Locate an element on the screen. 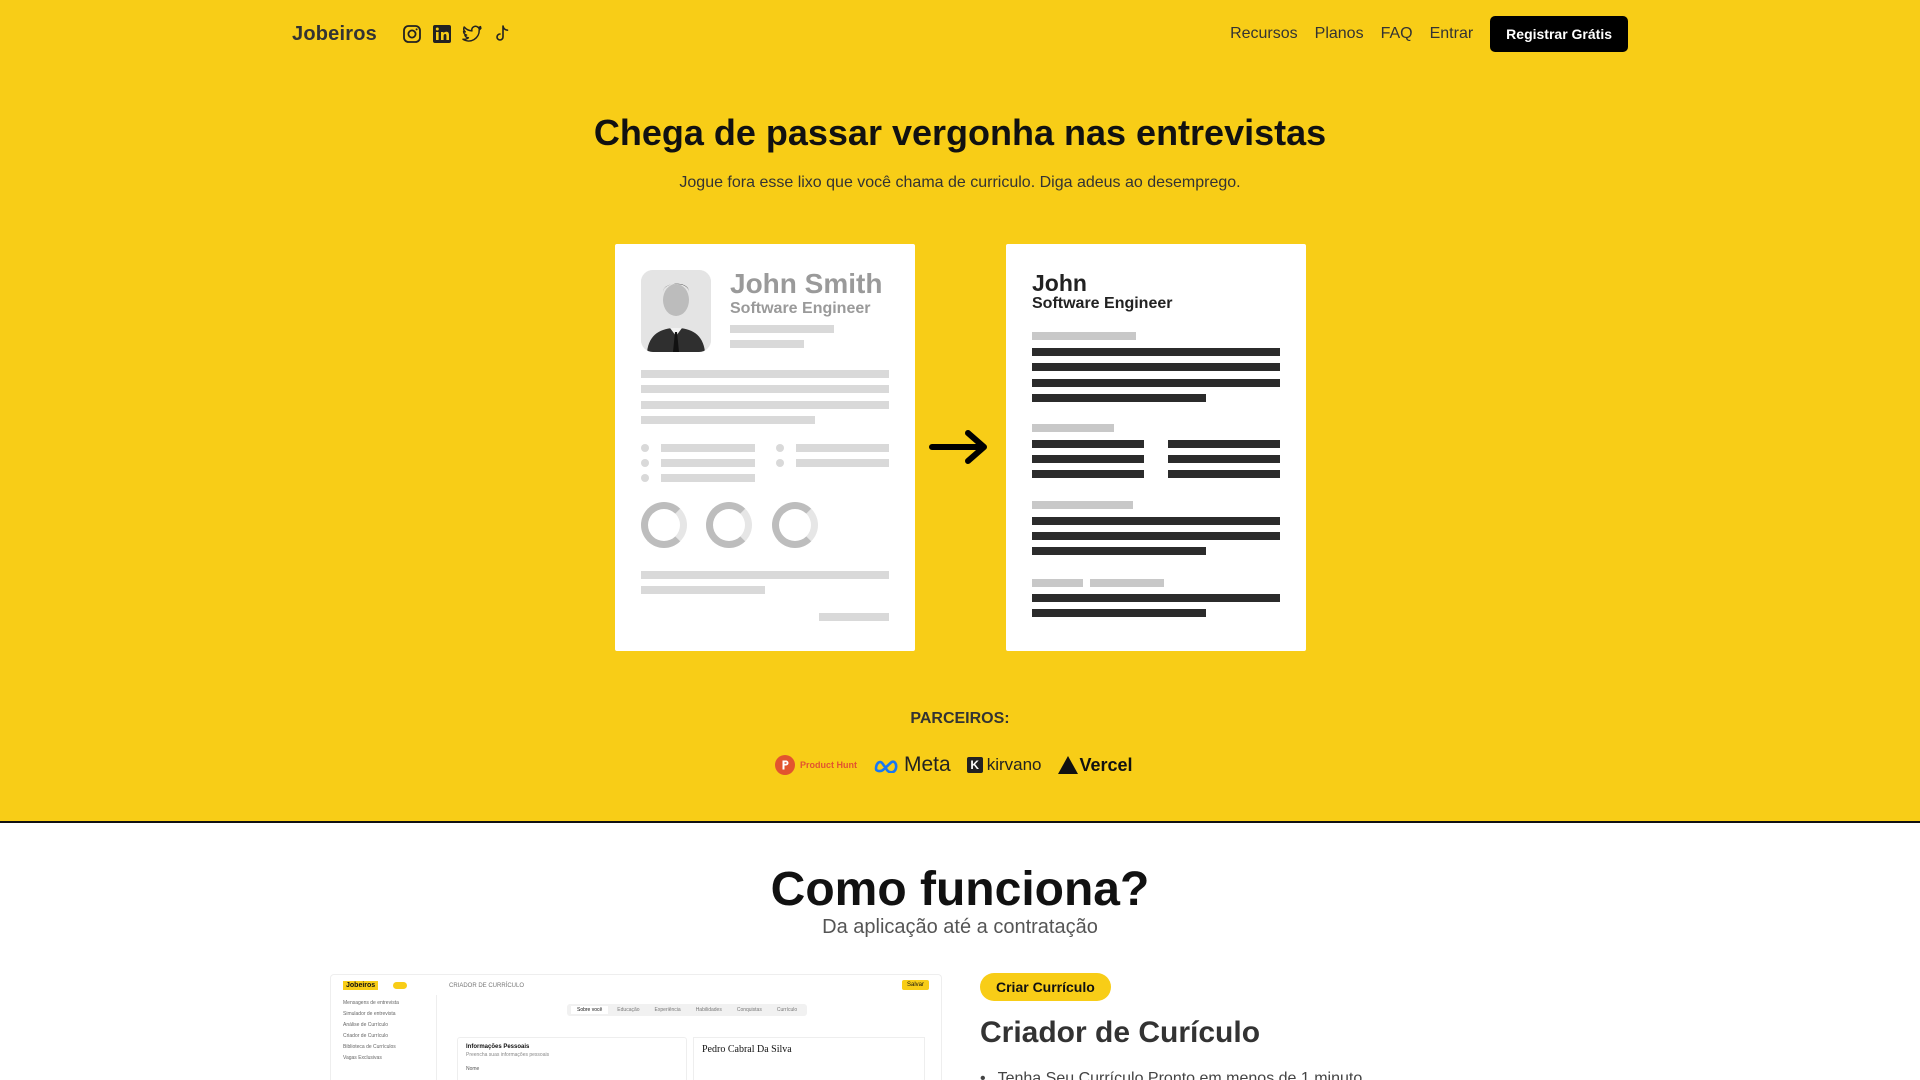 The width and height of the screenshot is (1920, 1080). preview-sidebar-item: Criador de Currículo is located at coordinates (366, 1036).